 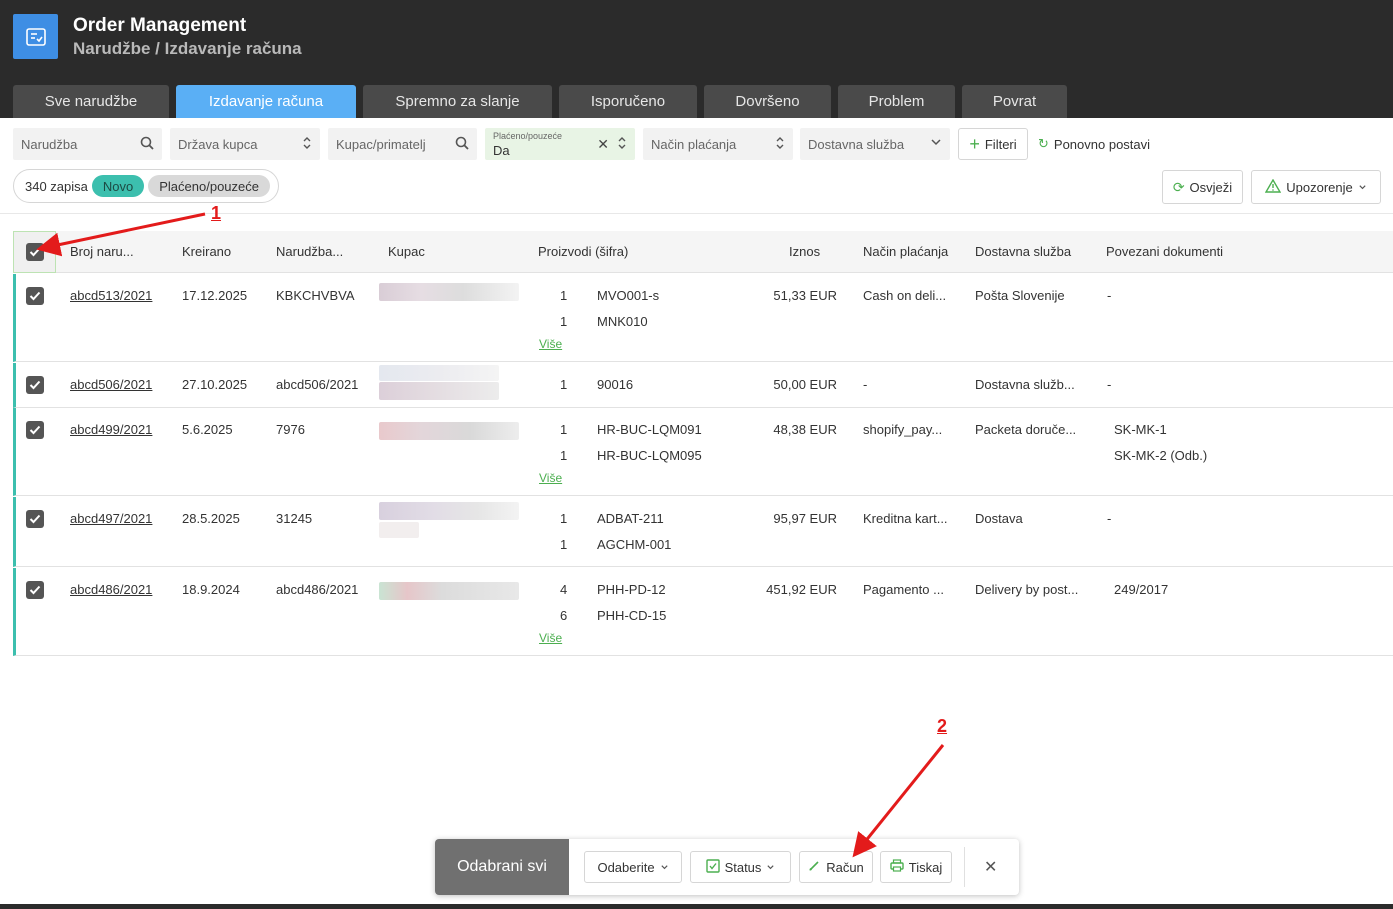 I want to click on col-customer: Kupac, so click(x=406, y=251).